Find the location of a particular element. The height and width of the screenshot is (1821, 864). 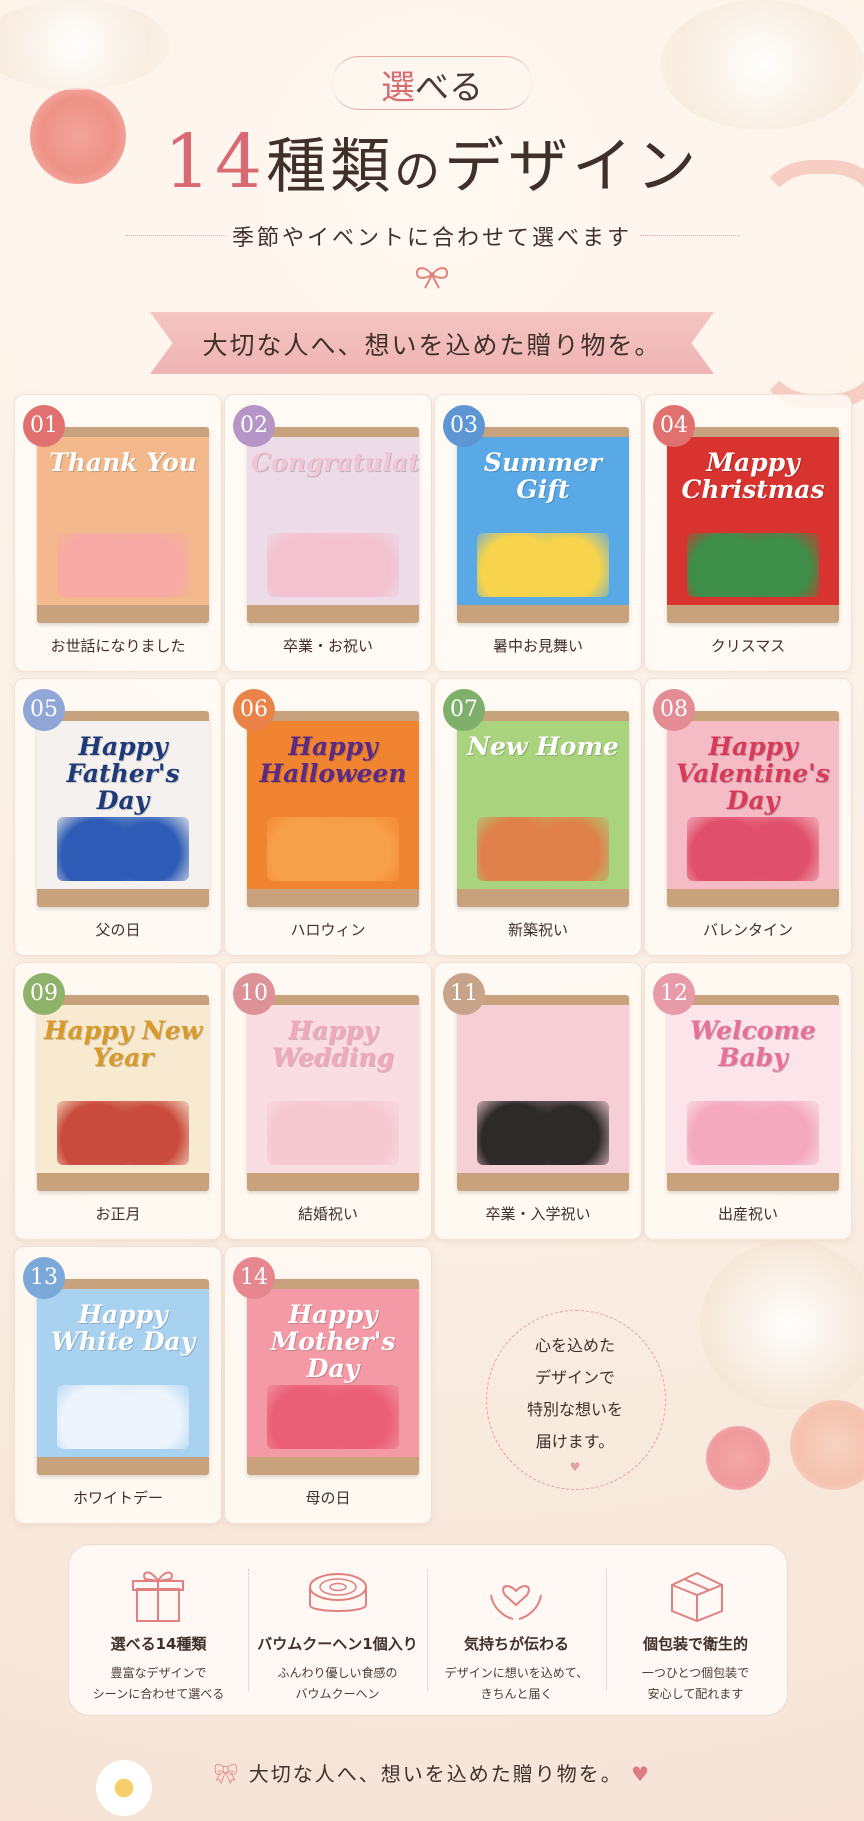

feature-baumkuchen: バウムクーヘン1個入り ふんわり優しい食感の バウムクーヘン is located at coordinates (337, 1630).